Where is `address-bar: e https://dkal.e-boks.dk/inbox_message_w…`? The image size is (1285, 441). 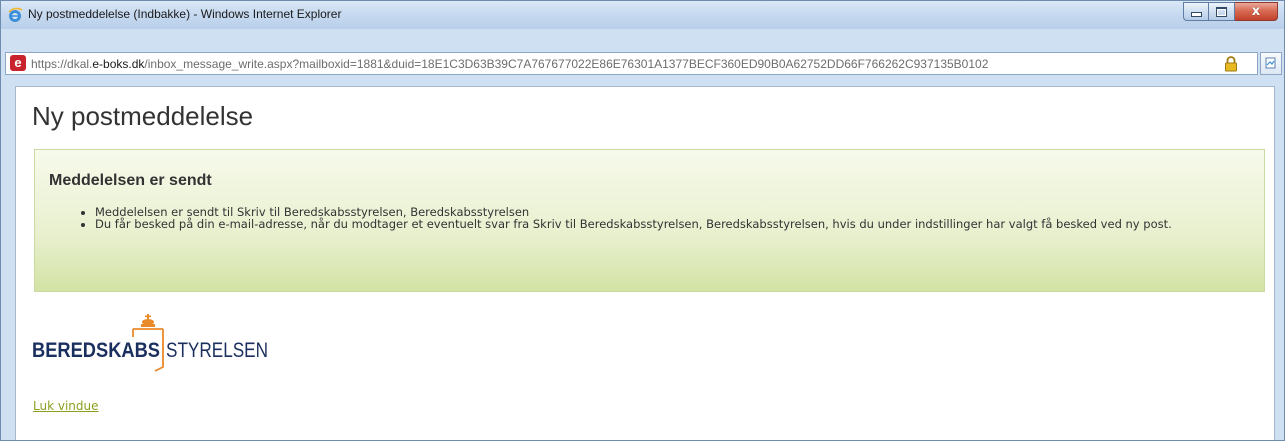
address-bar: e https://dkal.e-boks.dk/inbox_message_w… is located at coordinates (631, 63).